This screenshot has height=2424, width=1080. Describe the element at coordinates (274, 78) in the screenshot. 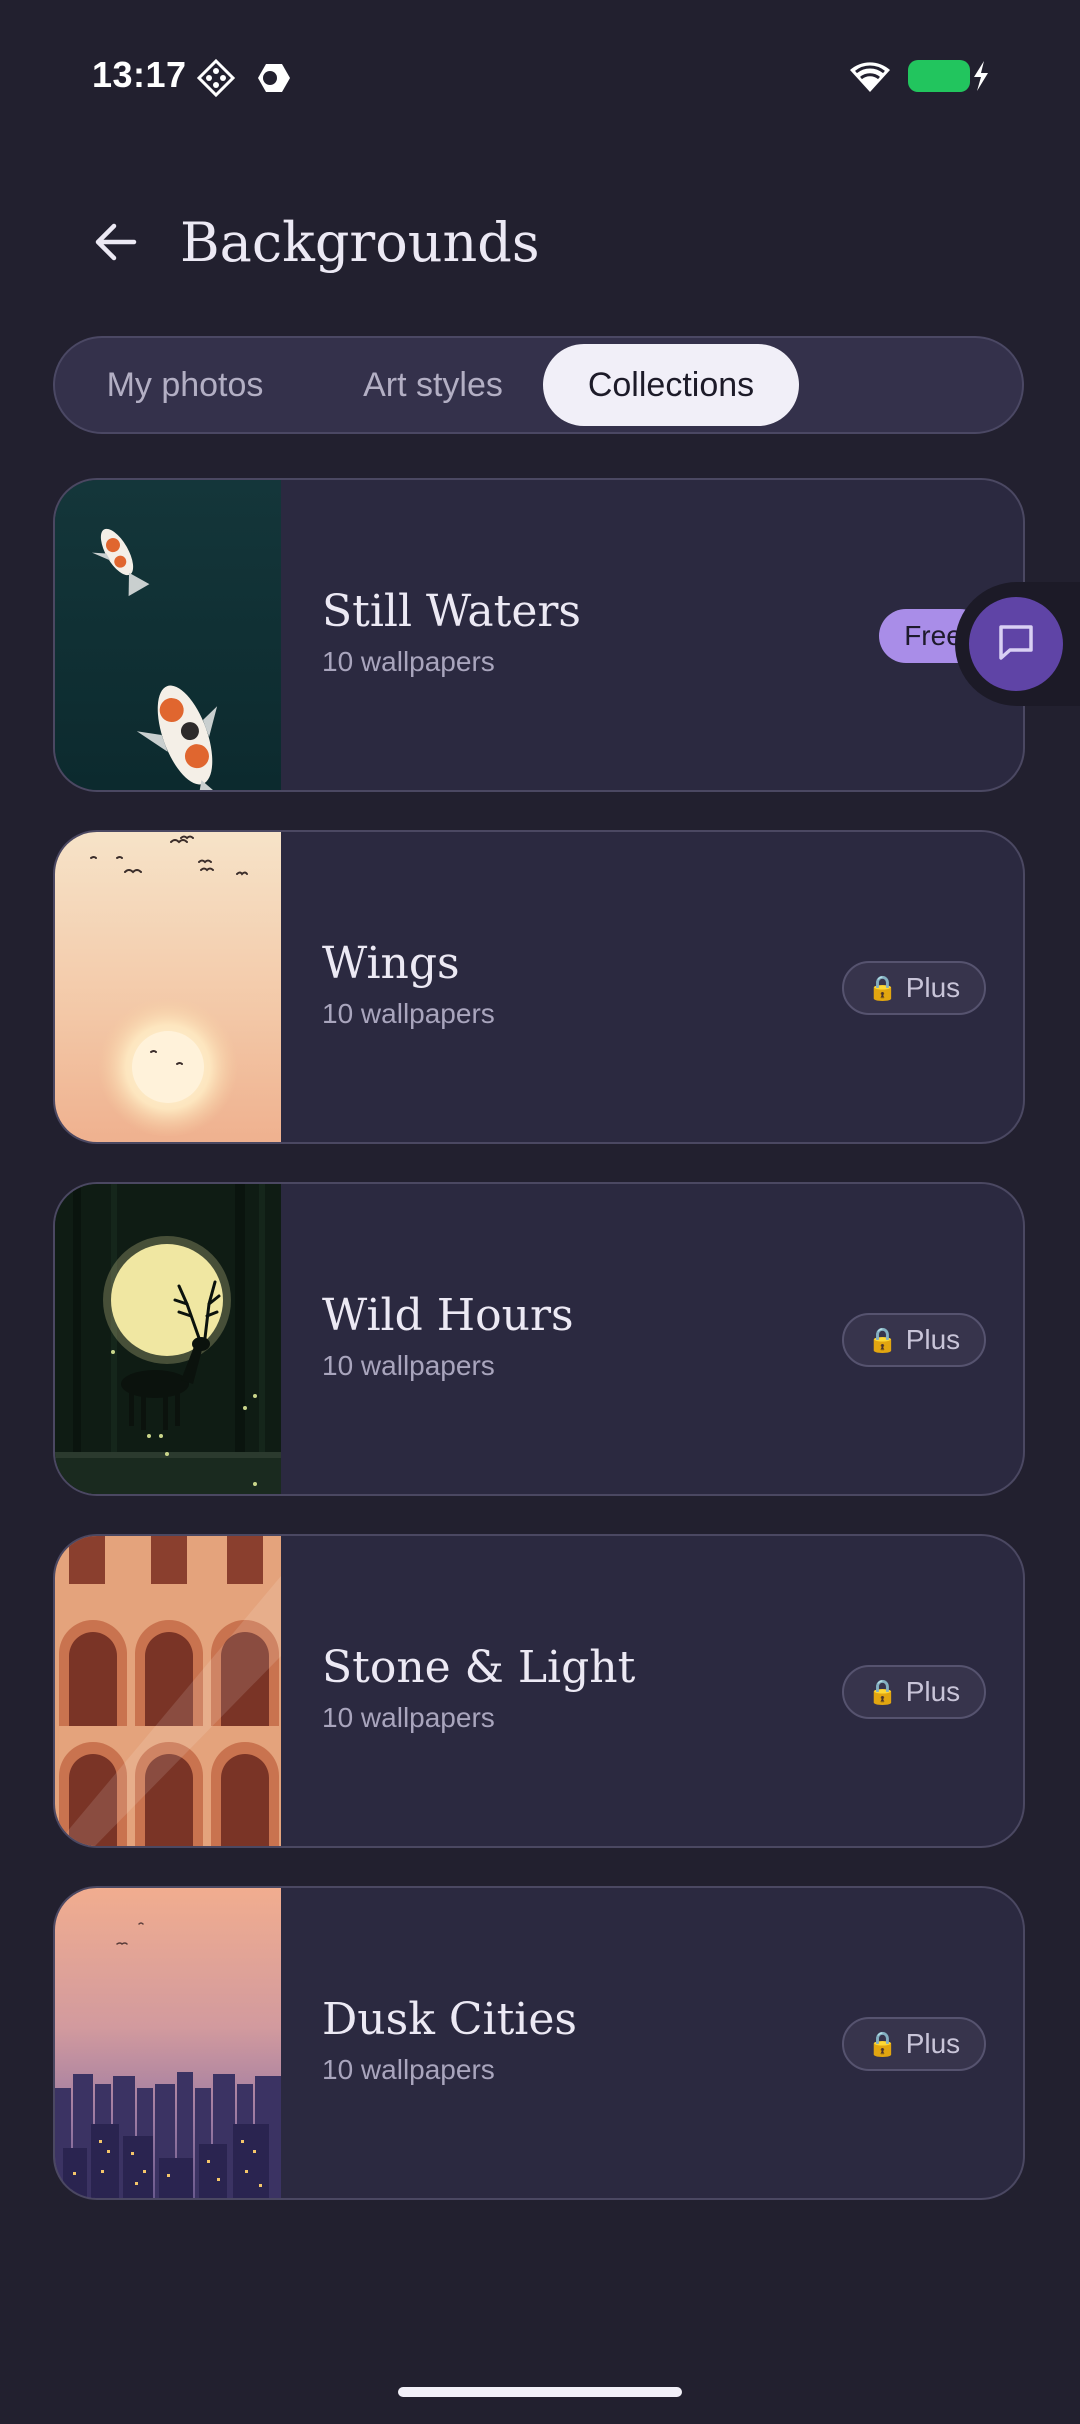

I see `half-moon-icon` at that location.